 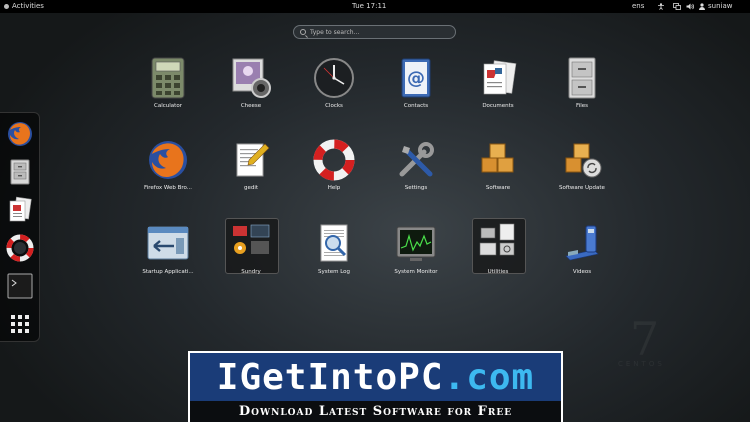 What do you see at coordinates (497, 158) in the screenshot?
I see `software-icon` at bounding box center [497, 158].